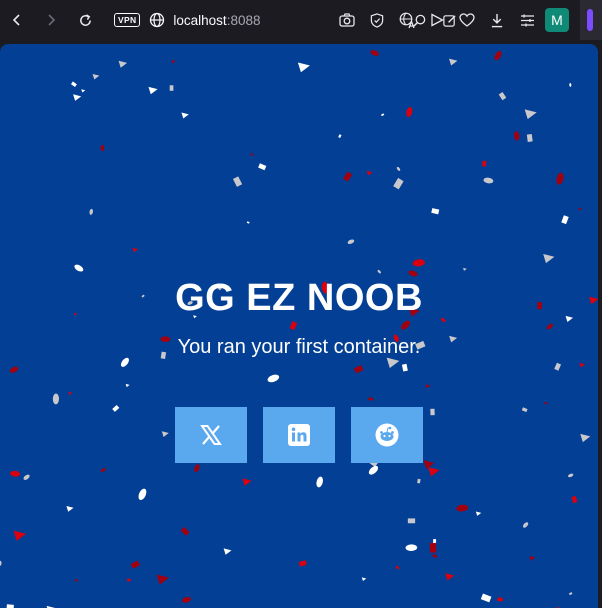 This screenshot has height=608, width=602. I want to click on page-subtitle: You ran your first container., so click(299, 347).